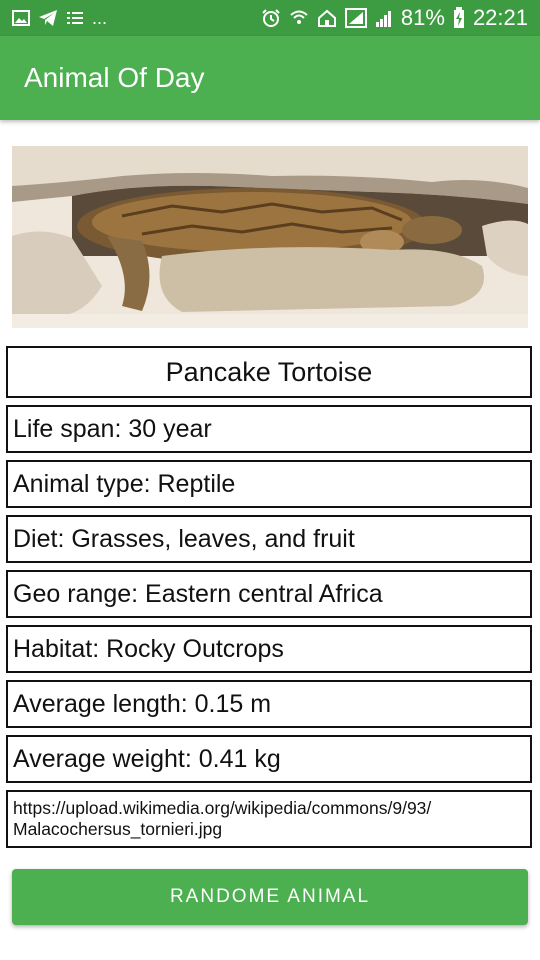  What do you see at coordinates (269, 704) in the screenshot?
I see `average-length: Average length: 0.15 m` at bounding box center [269, 704].